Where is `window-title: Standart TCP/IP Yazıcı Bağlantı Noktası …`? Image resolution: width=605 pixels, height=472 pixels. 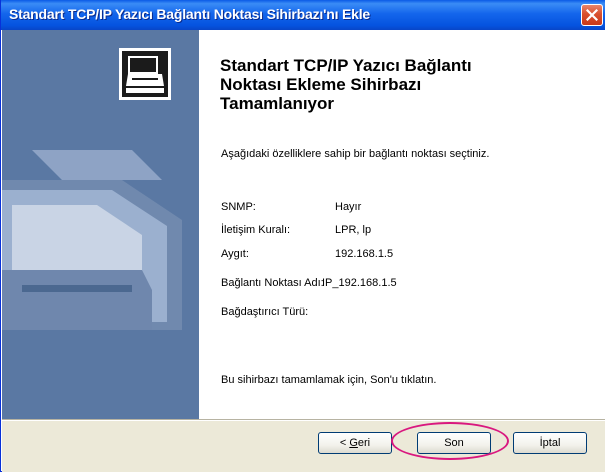 window-title: Standart TCP/IP Yazıcı Bağlantı Noktası … is located at coordinates (189, 14).